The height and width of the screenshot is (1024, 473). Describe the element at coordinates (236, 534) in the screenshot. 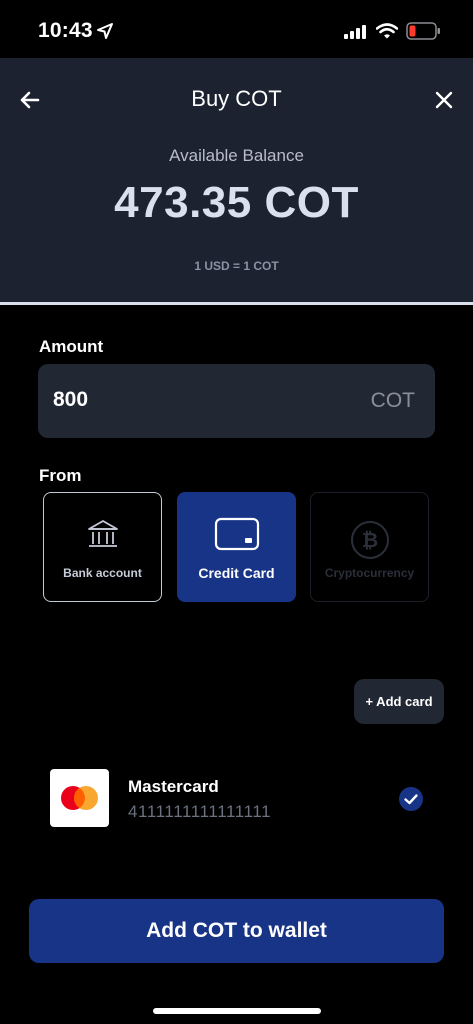

I see `credit-card-icon` at that location.